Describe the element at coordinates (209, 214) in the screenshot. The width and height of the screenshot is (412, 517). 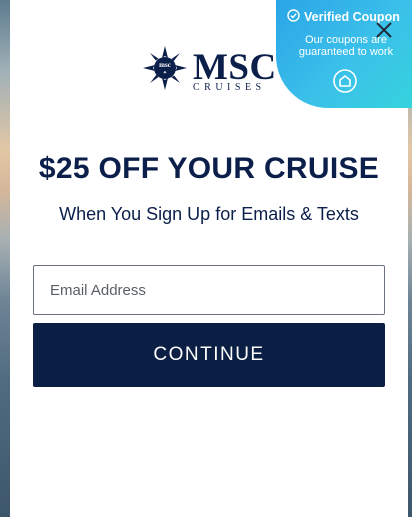
I see `offer-subheadline: When You Sign Up for Emails & Texts` at that location.